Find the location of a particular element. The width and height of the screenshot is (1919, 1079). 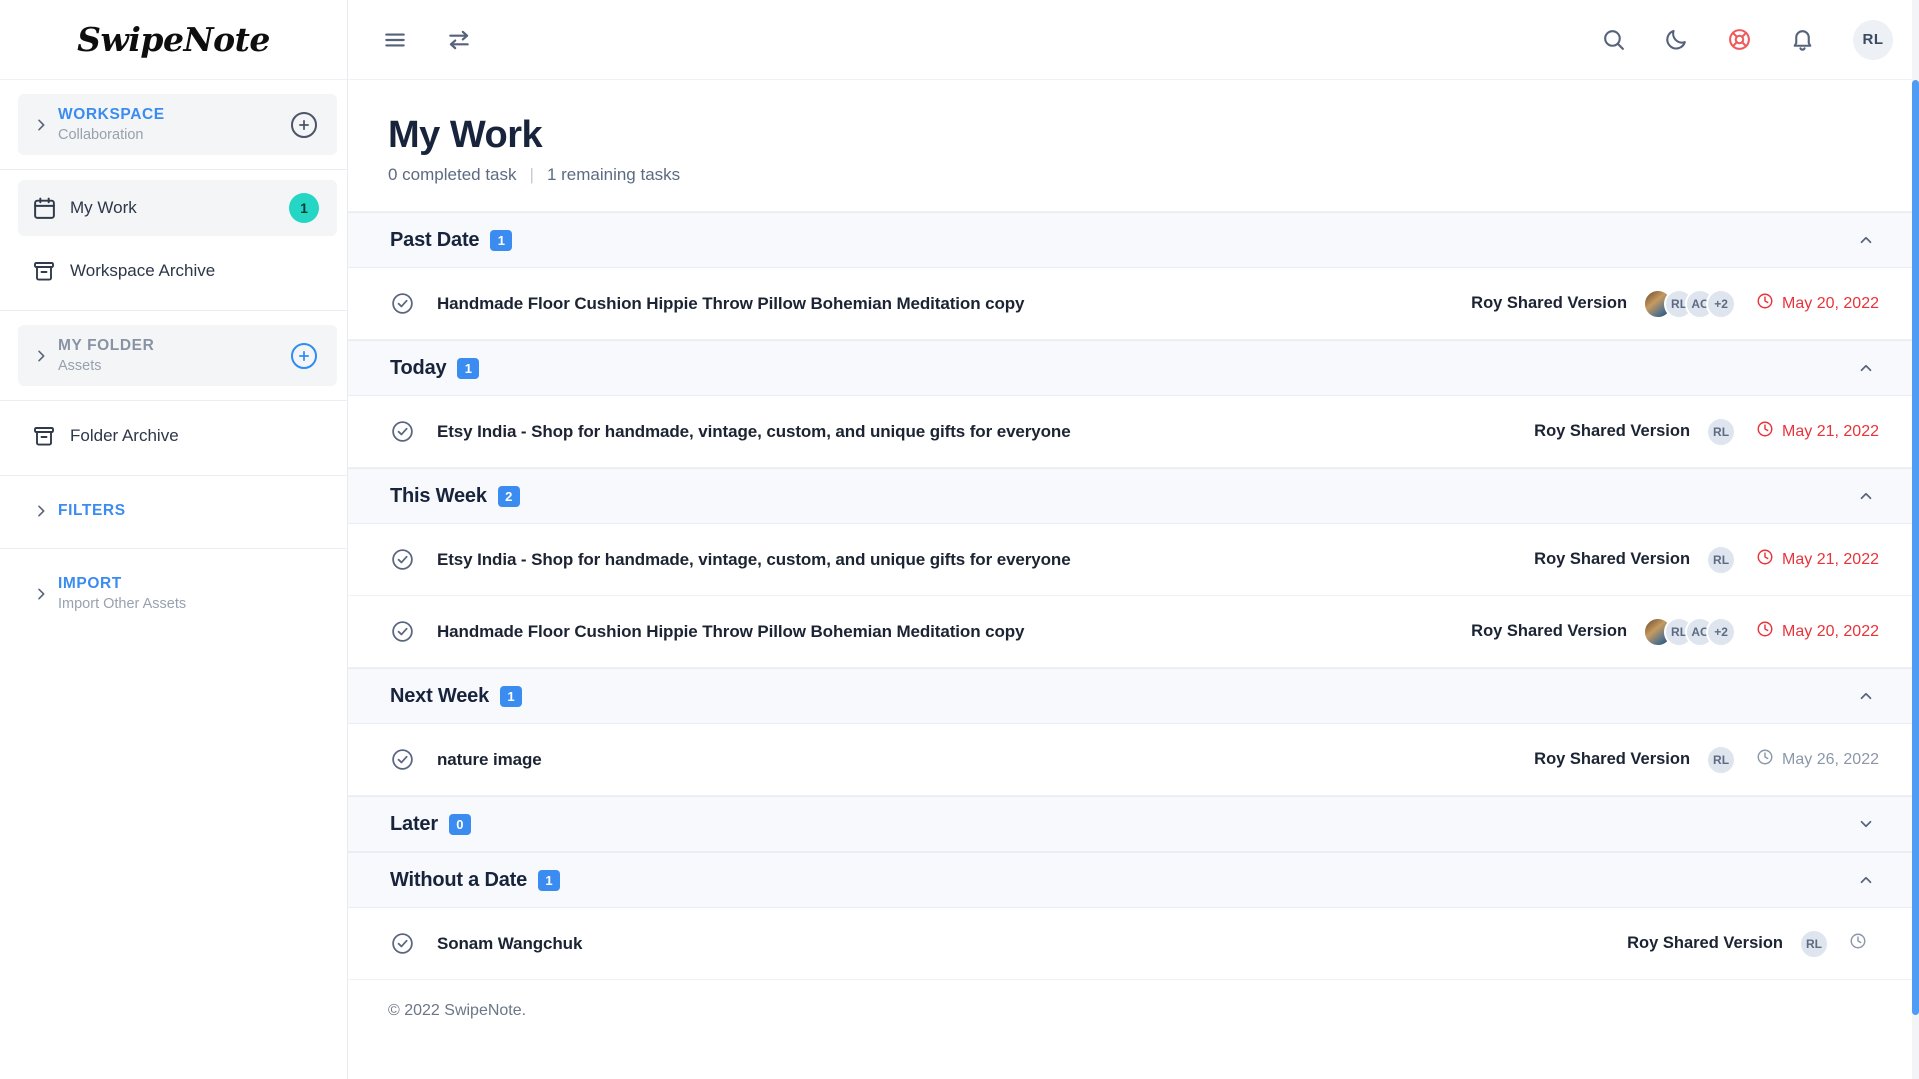

sidebar-section-workspace: WORKSPACE Collaboration is located at coordinates (177, 124).